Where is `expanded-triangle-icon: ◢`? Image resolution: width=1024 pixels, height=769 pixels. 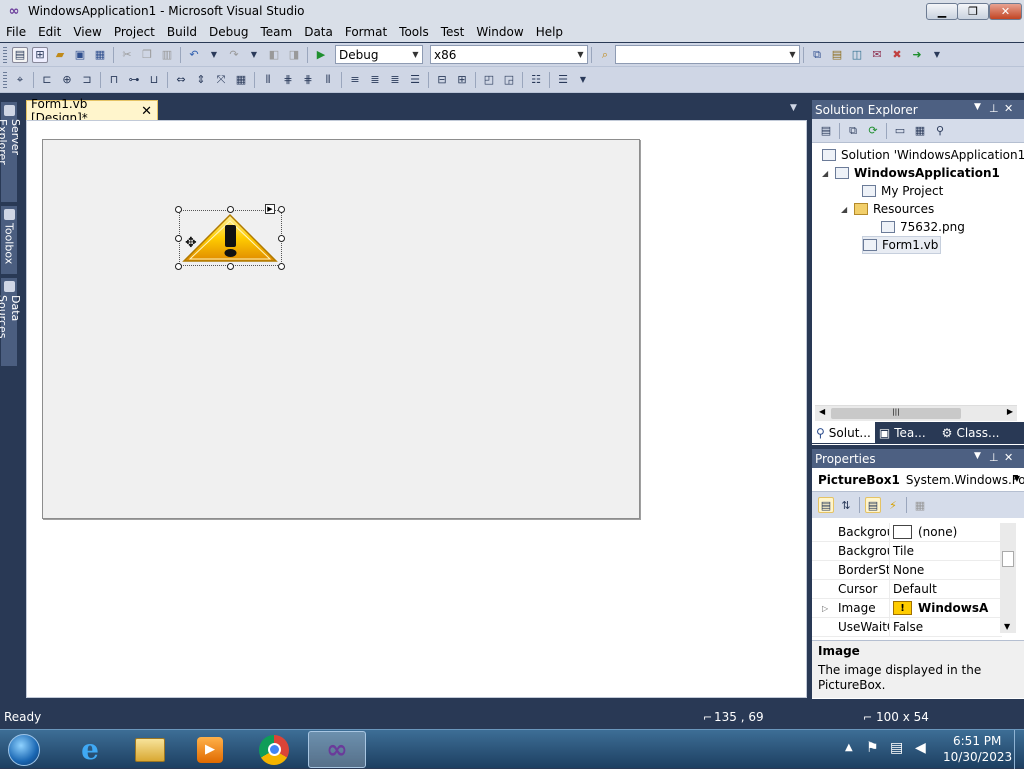 expanded-triangle-icon: ◢ is located at coordinates (827, 173).